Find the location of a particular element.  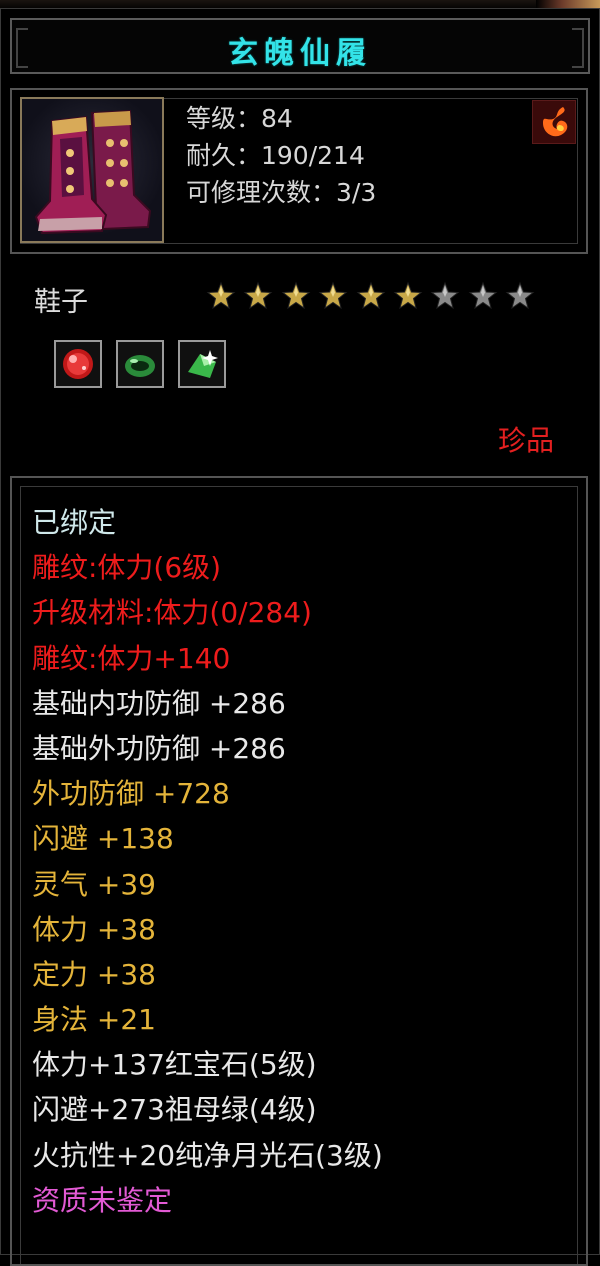

jade-ring-gem-icon is located at coordinates (140, 364).